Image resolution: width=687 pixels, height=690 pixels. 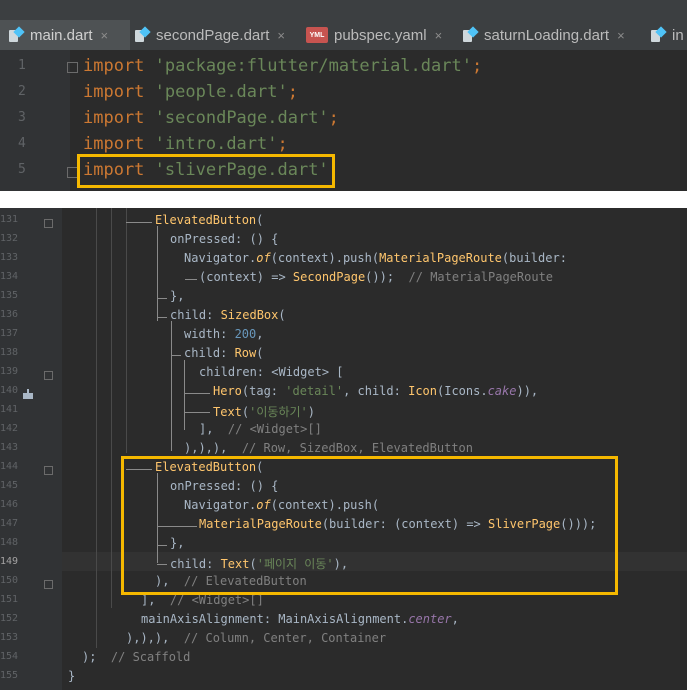 What do you see at coordinates (9, 523) in the screenshot?
I see `line-number: 147` at bounding box center [9, 523].